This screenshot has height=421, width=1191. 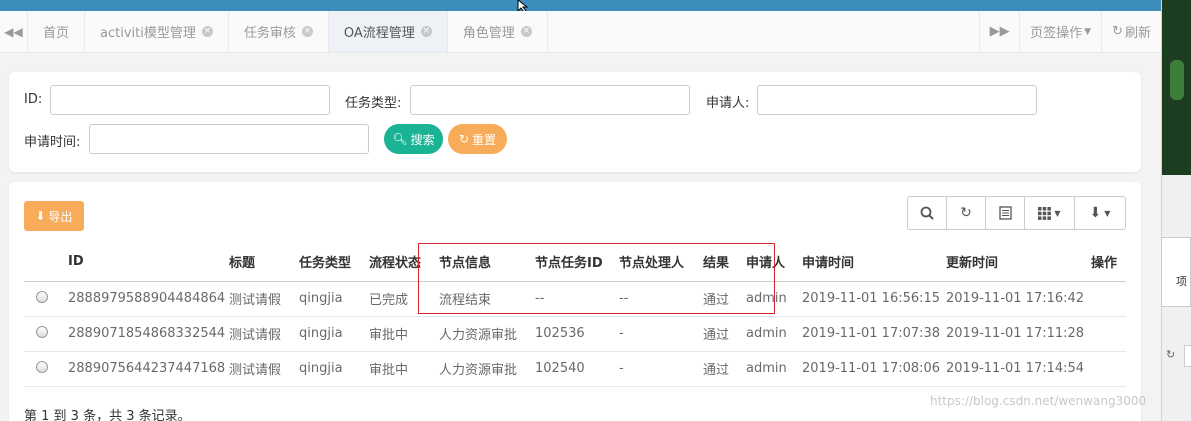 What do you see at coordinates (148, 369) in the screenshot?
I see `cell-id: 2889075644237447168` at bounding box center [148, 369].